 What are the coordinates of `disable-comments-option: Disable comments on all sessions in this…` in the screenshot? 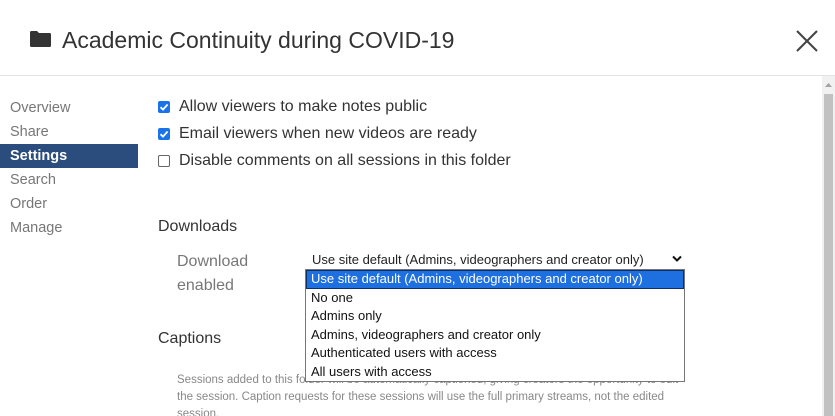 It's located at (334, 161).